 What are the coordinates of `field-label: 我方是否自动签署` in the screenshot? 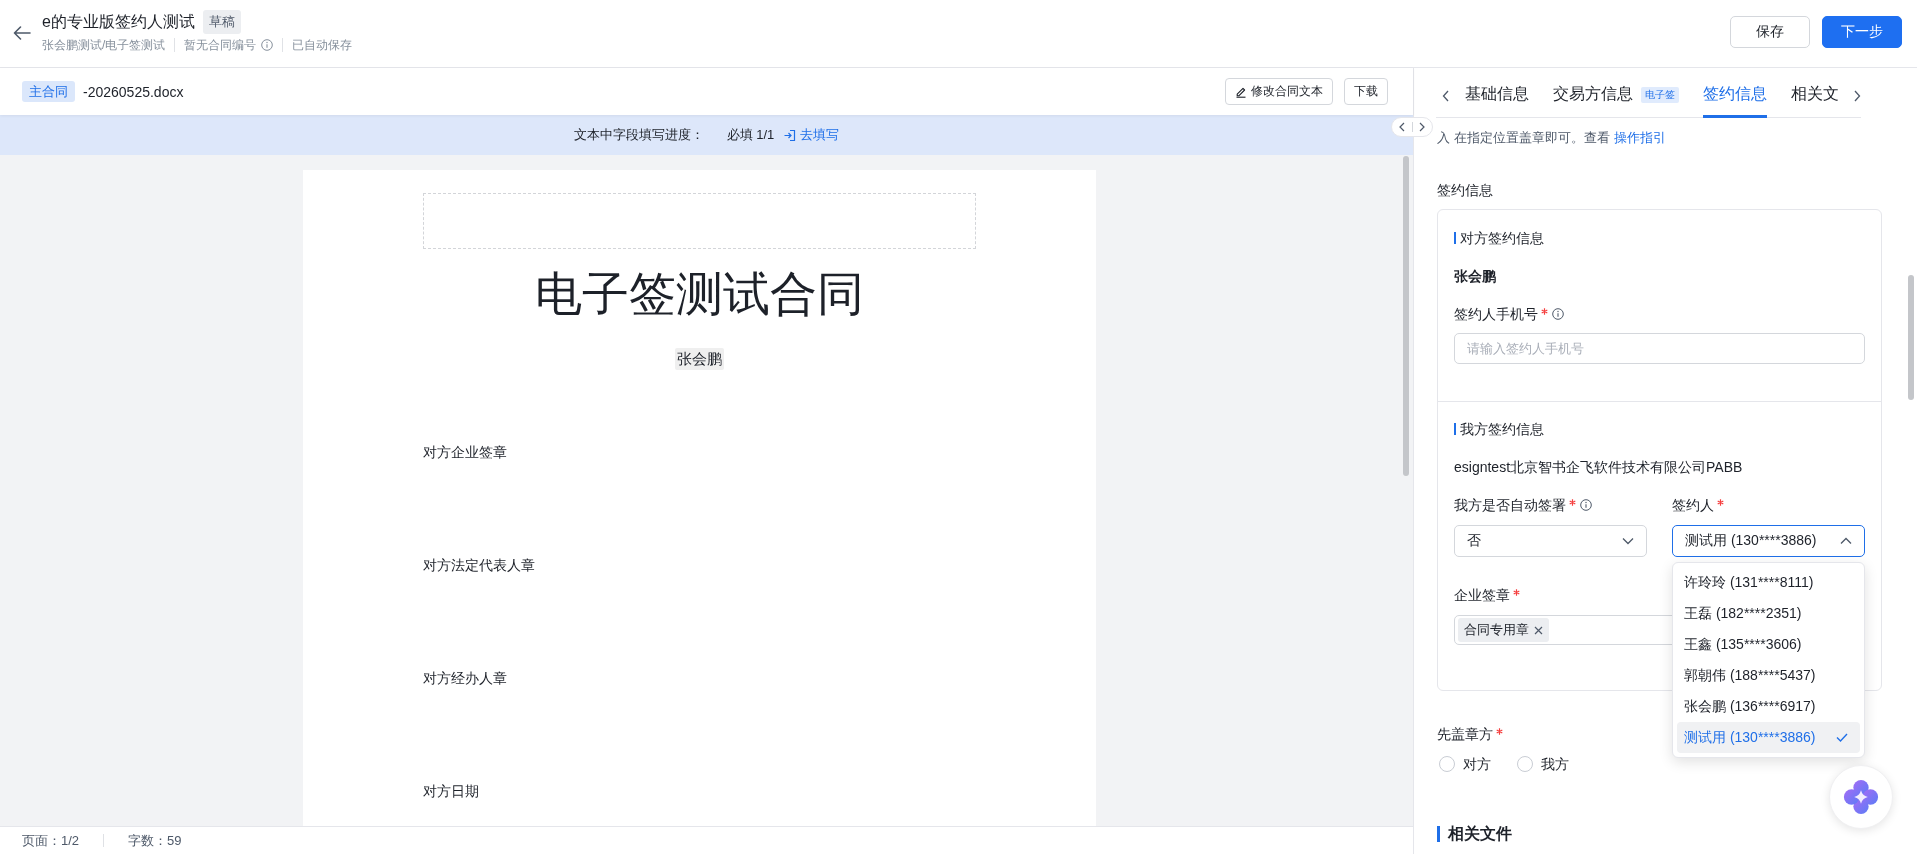 It's located at (1510, 505).